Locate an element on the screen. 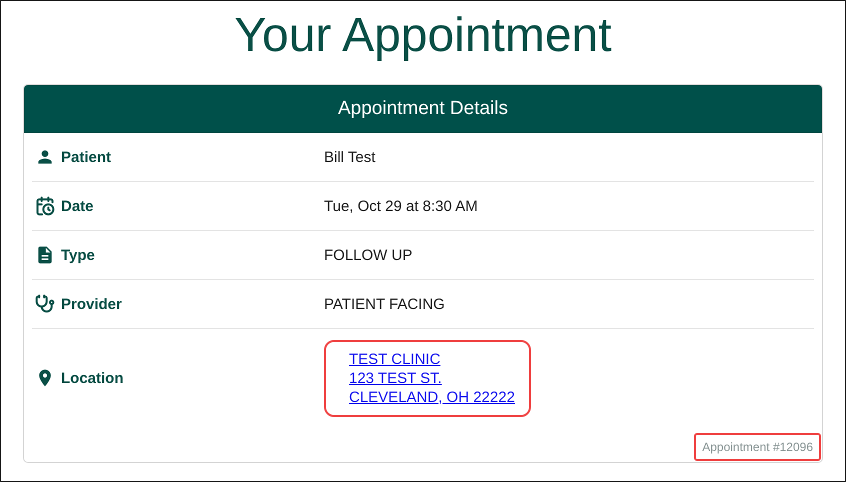  address-link: TEST CLINIC is located at coordinates (432, 359).